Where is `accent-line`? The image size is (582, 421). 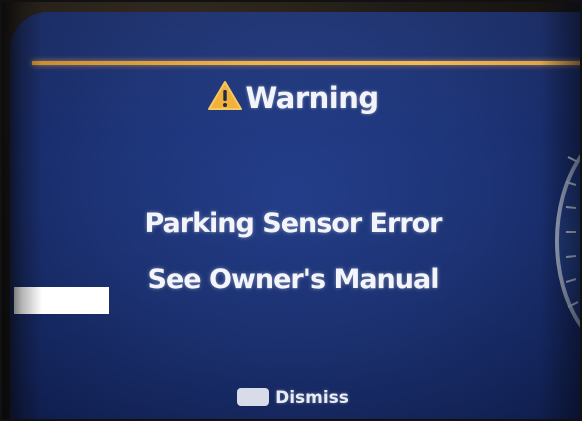
accent-line is located at coordinates (306, 63).